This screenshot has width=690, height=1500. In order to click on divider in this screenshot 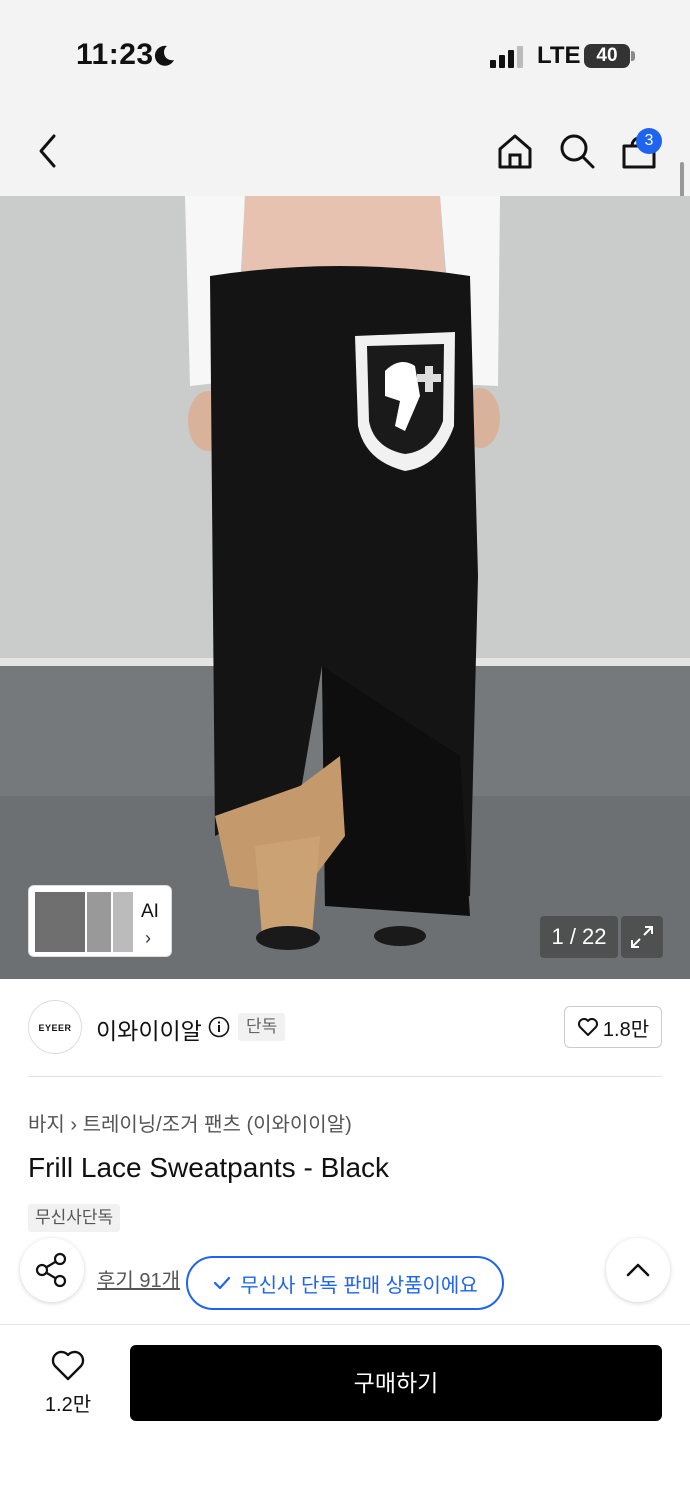, I will do `click(345, 1076)`.